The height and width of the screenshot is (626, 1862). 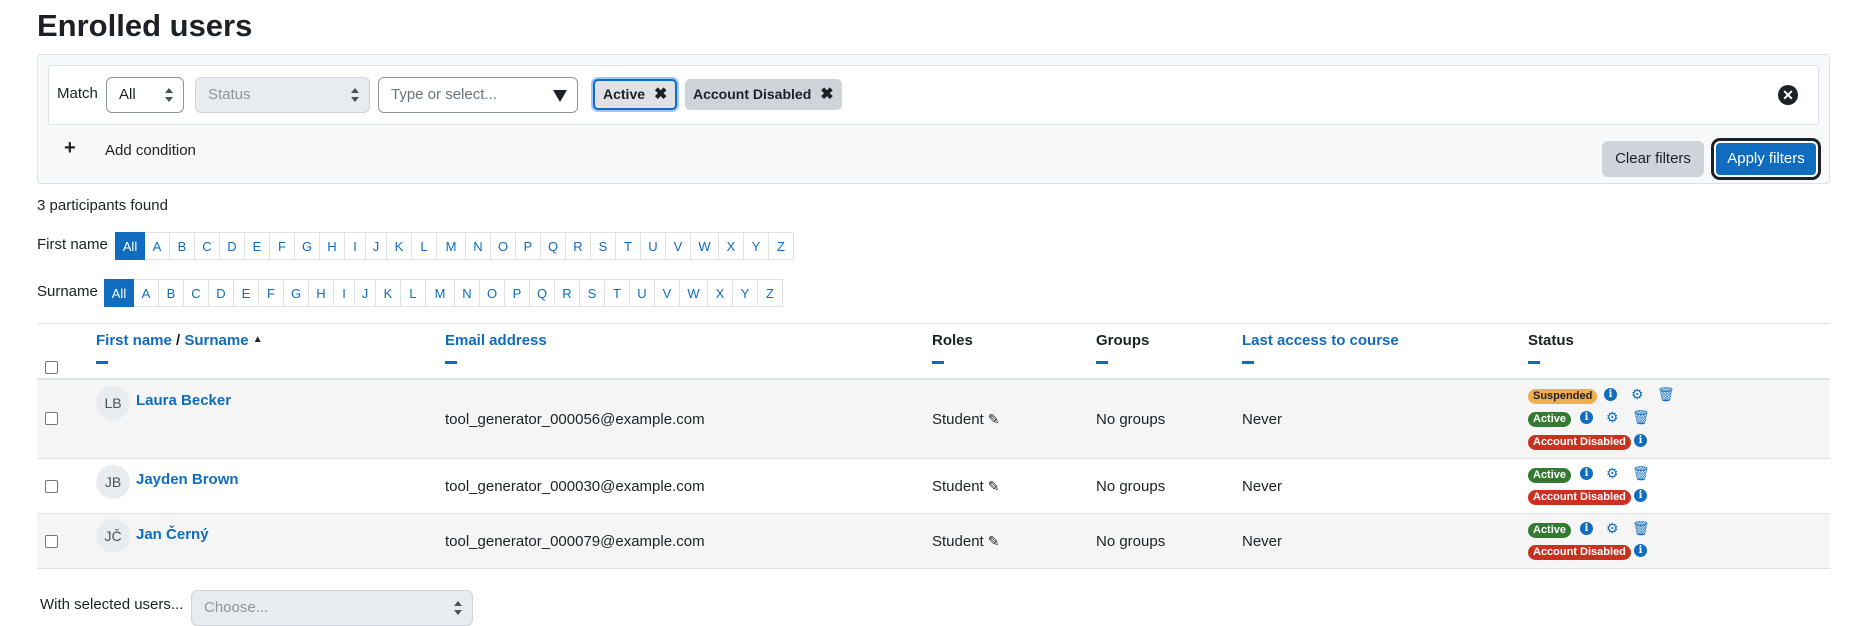 What do you see at coordinates (134, 340) in the screenshot?
I see `sort-first-name: First name` at bounding box center [134, 340].